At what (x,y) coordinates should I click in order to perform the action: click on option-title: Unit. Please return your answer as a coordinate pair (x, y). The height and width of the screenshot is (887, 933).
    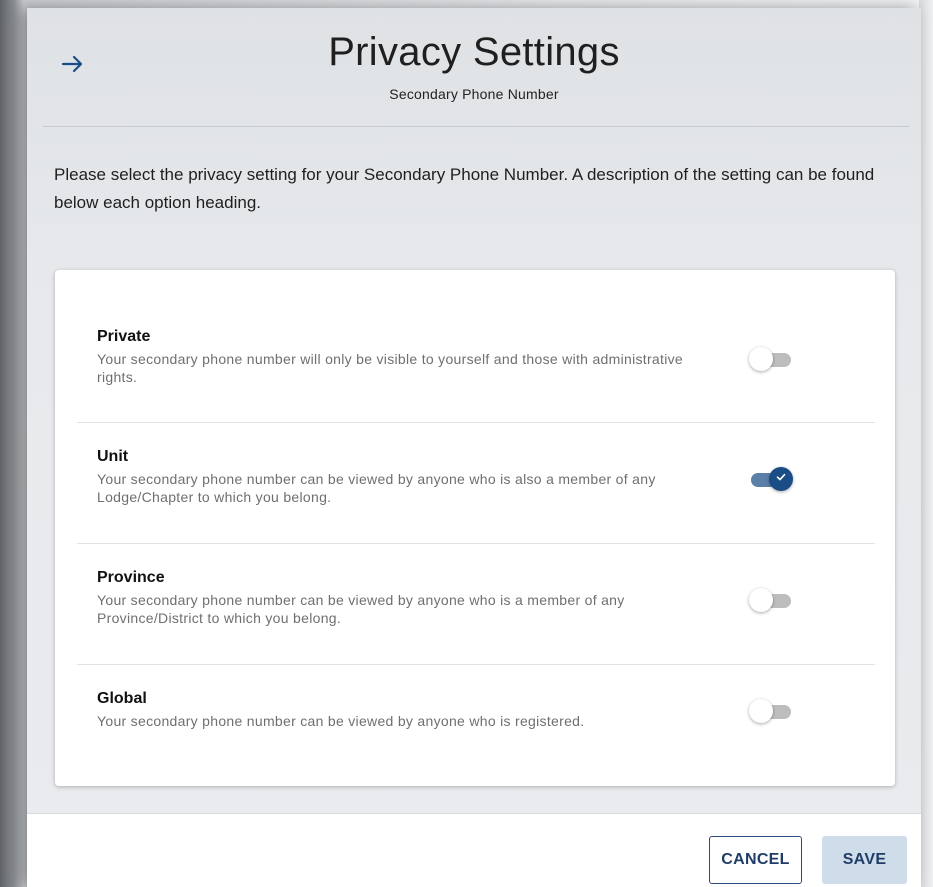
    Looking at the image, I should click on (113, 456).